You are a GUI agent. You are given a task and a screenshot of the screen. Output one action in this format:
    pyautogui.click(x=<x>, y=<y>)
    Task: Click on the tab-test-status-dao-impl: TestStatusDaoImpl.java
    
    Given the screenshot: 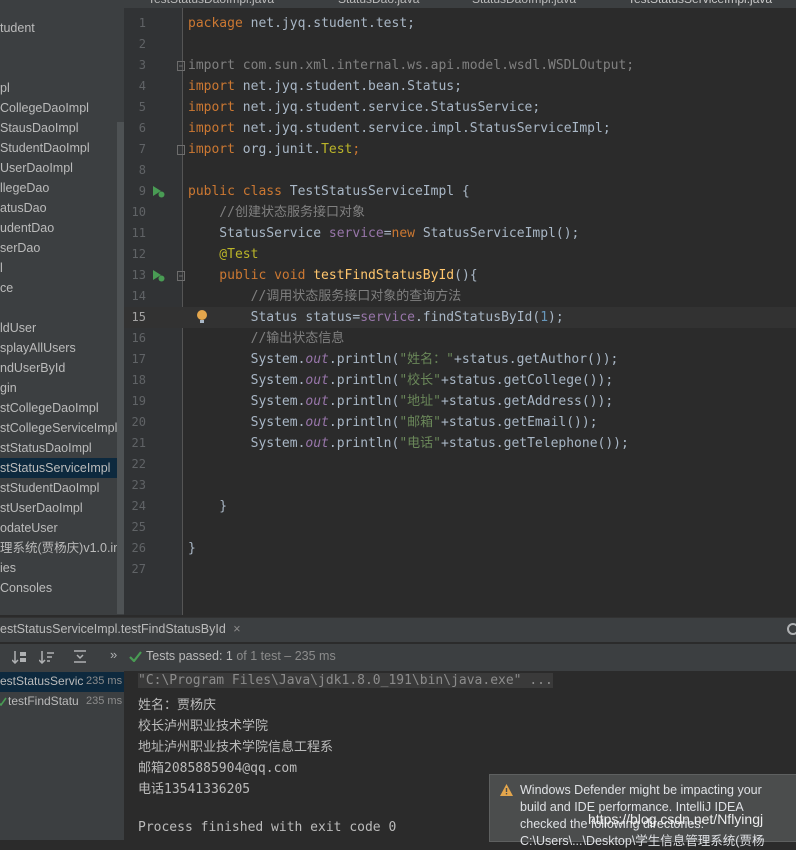 What is the action you would take?
    pyautogui.click(x=211, y=4)
    